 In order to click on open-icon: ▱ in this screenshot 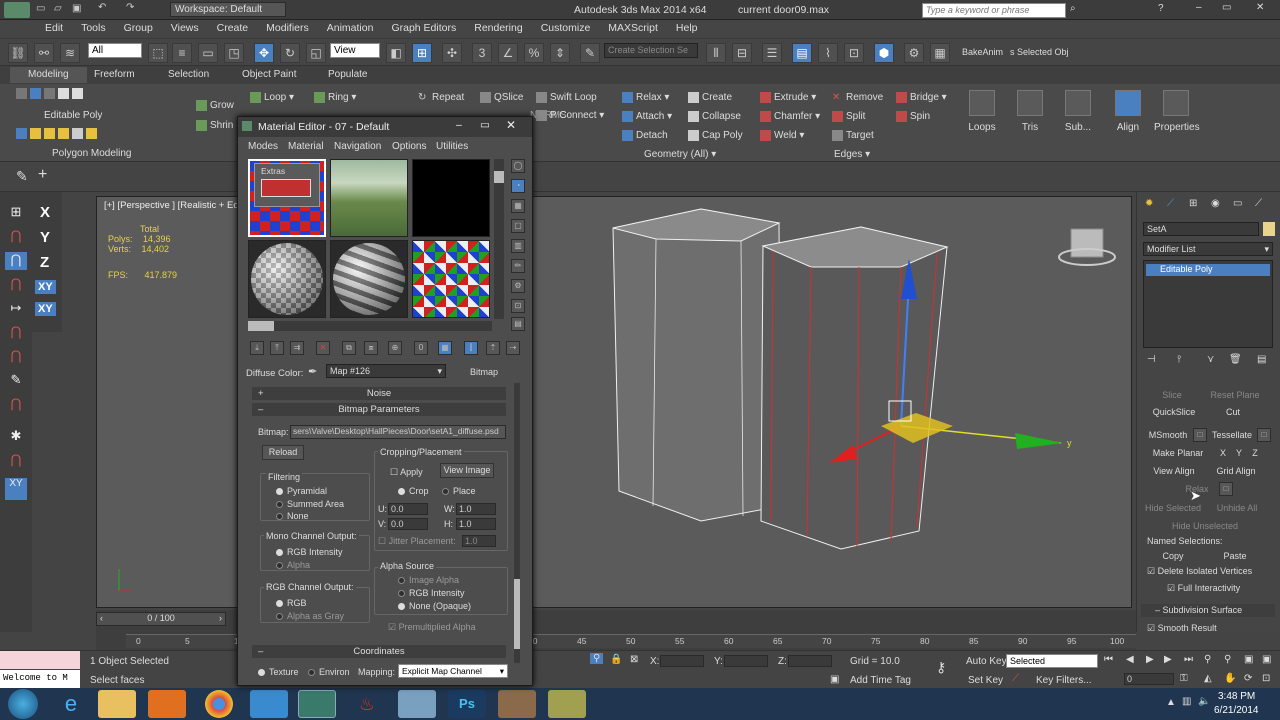, I will do `click(58, 8)`.